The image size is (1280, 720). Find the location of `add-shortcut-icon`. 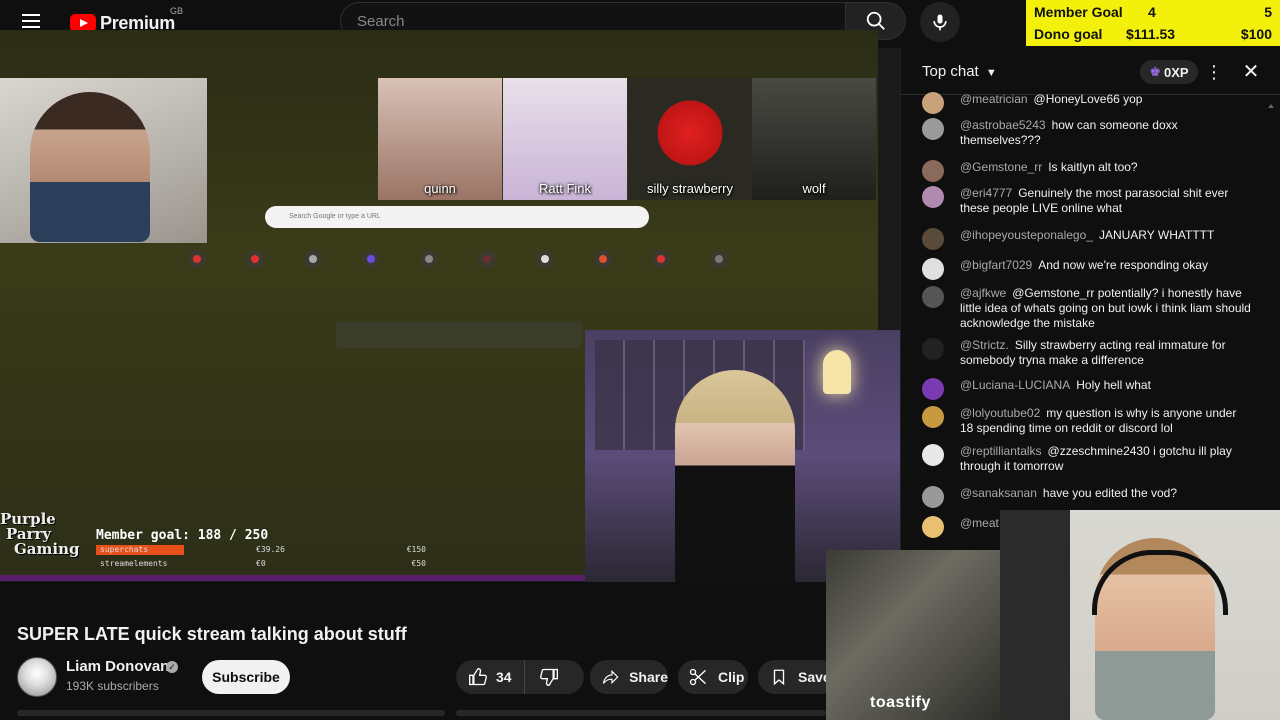

add-shortcut-icon is located at coordinates (719, 259).